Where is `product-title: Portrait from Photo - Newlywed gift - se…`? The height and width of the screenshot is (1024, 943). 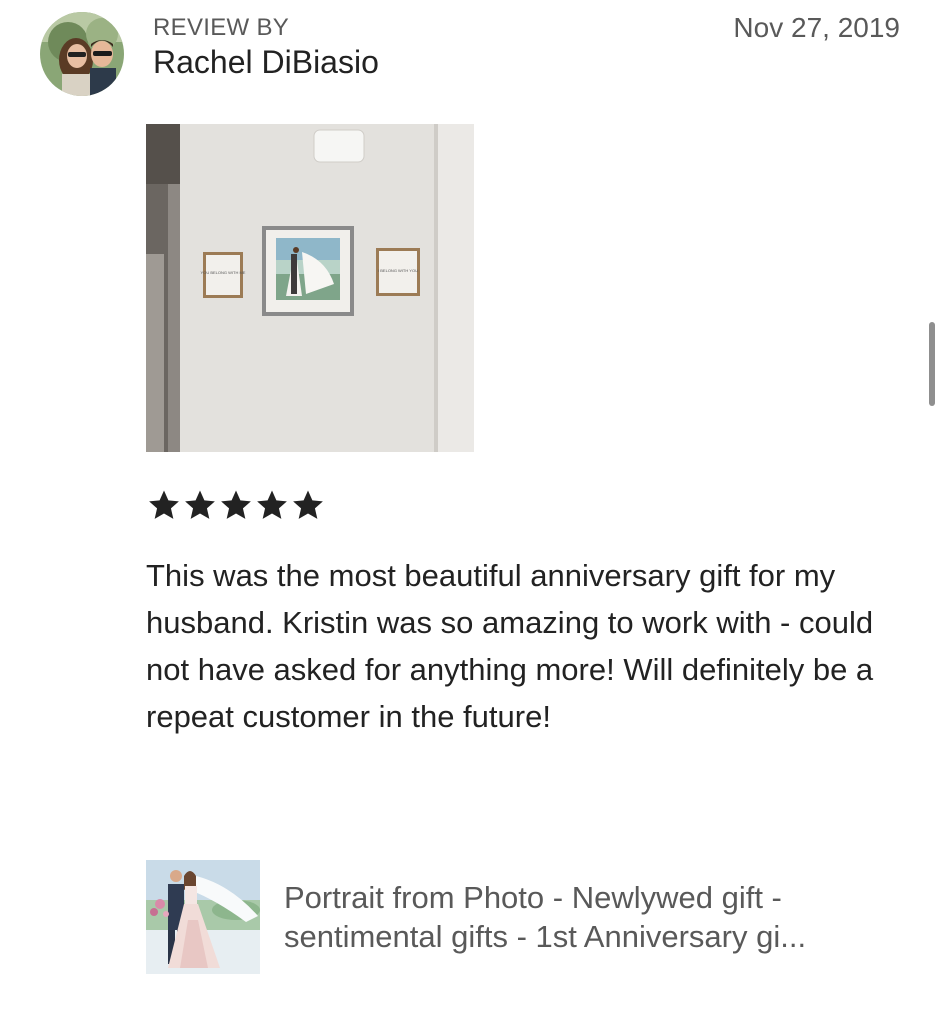
product-title: Portrait from Photo - Newlywed gift - se… is located at coordinates (594, 917).